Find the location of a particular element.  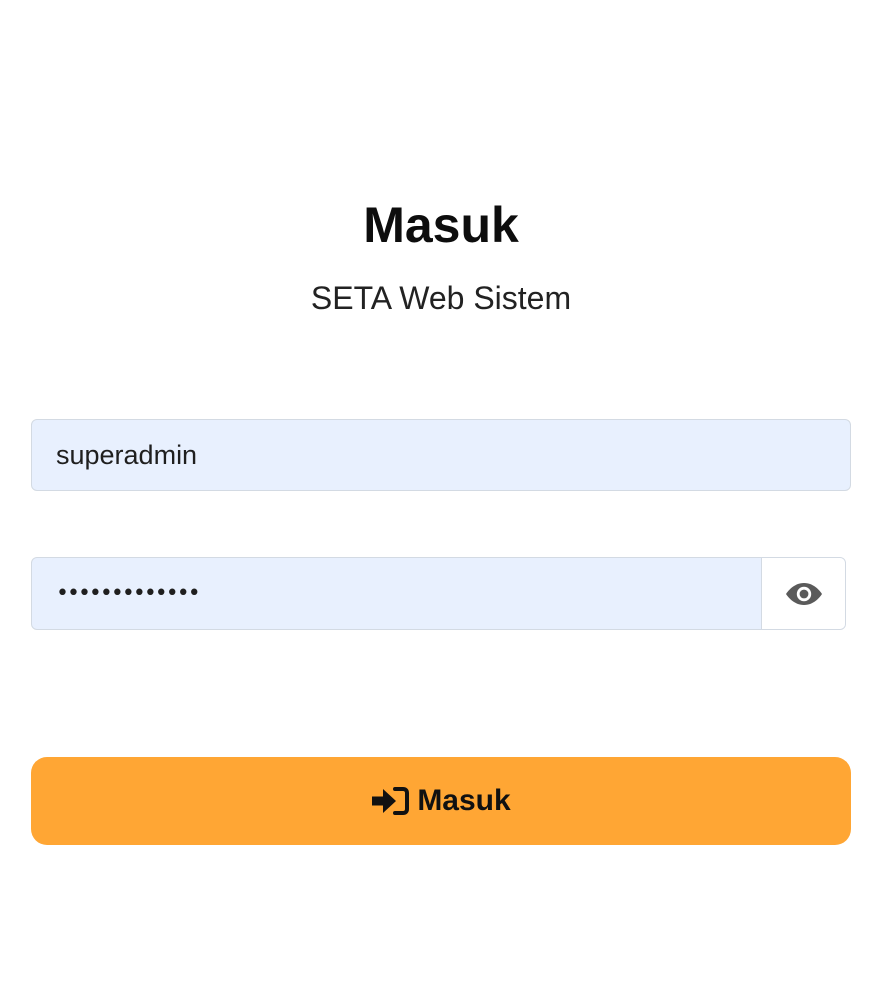

eye-icon is located at coordinates (803, 593).